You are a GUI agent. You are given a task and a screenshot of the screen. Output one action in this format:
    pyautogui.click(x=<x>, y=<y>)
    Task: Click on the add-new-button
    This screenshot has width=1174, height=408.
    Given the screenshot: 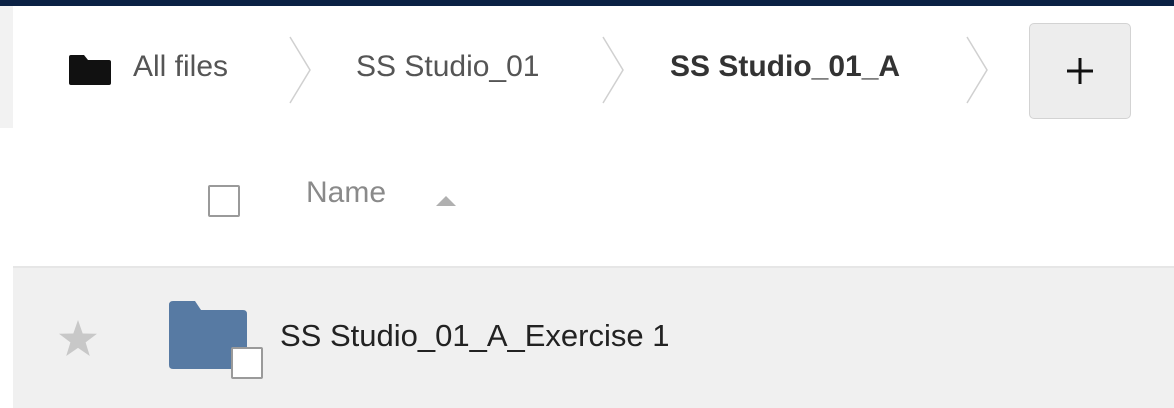 What is the action you would take?
    pyautogui.click(x=1080, y=71)
    